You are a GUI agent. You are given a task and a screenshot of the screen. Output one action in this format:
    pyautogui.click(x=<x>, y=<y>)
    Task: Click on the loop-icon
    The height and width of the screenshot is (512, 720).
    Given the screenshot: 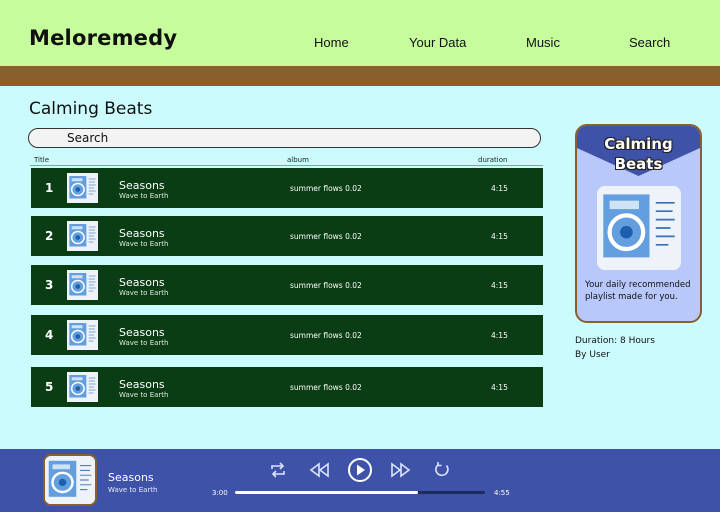 What is the action you would take?
    pyautogui.click(x=442, y=470)
    